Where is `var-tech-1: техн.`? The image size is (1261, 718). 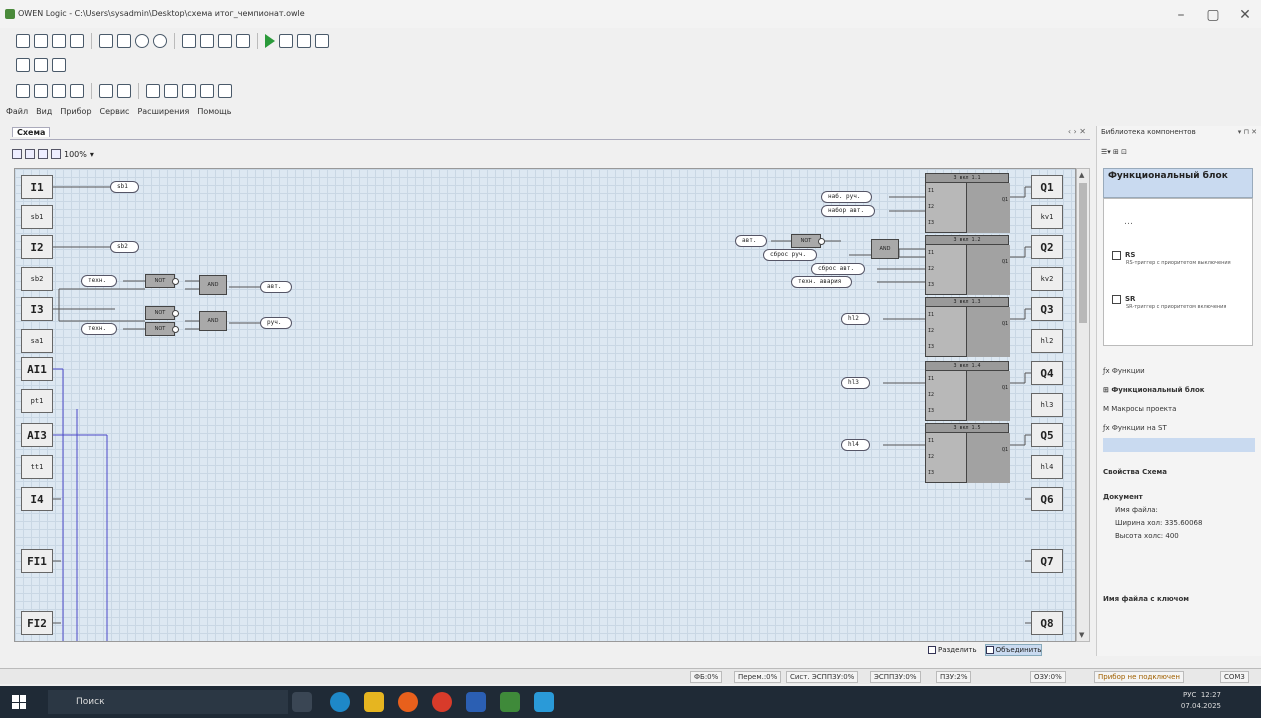 var-tech-1: техн. is located at coordinates (99, 281).